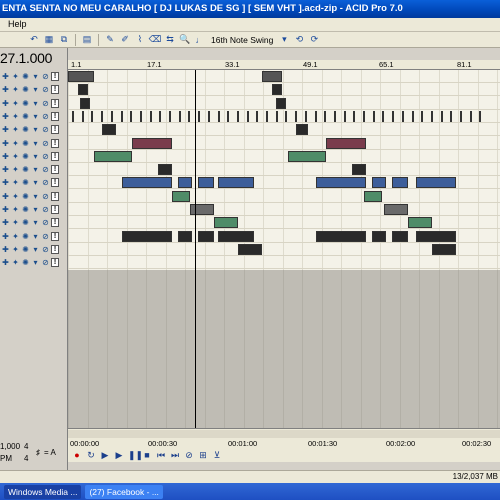  I want to click on snap-dropdown: 16th Note Swing, so click(242, 40).